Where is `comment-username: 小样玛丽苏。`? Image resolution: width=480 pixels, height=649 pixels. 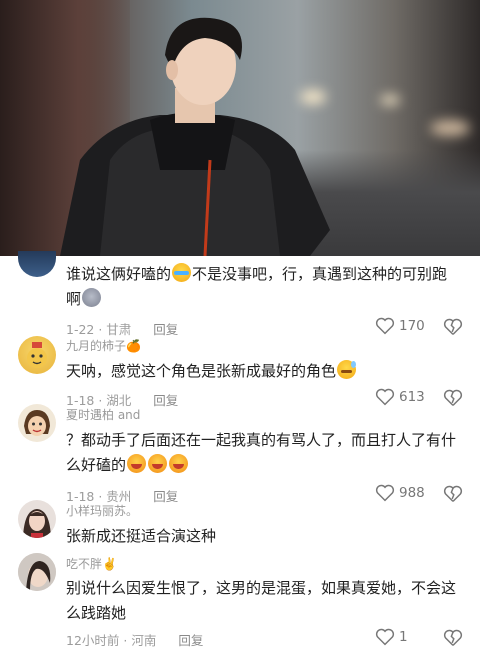
comment-username: 小样玛丽苏。 is located at coordinates (102, 510).